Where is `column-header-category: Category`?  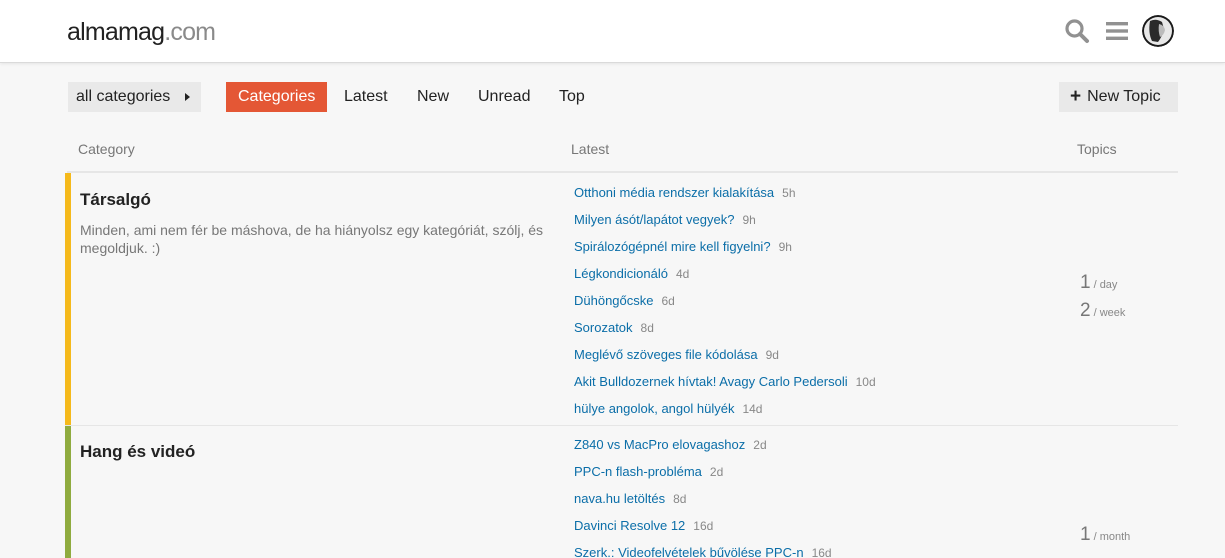 column-header-category: Category is located at coordinates (106, 149).